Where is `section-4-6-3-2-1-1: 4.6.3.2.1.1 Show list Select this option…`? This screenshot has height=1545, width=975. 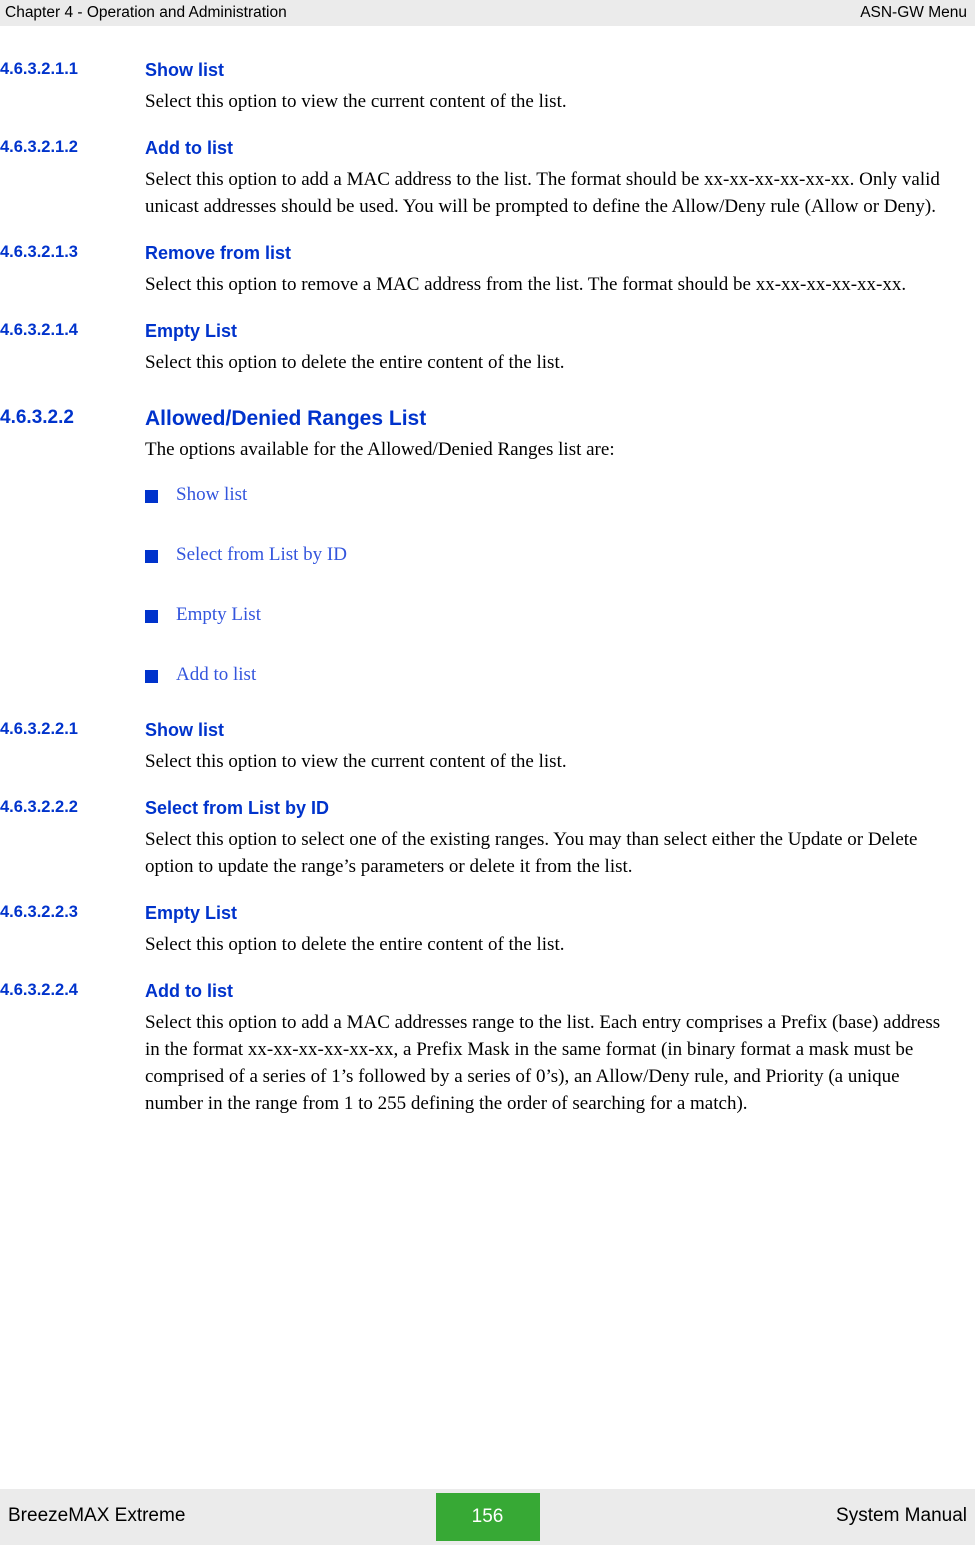 section-4-6-3-2-1-1: 4.6.3.2.1.1 Show list Select this option… is located at coordinates (487, 88).